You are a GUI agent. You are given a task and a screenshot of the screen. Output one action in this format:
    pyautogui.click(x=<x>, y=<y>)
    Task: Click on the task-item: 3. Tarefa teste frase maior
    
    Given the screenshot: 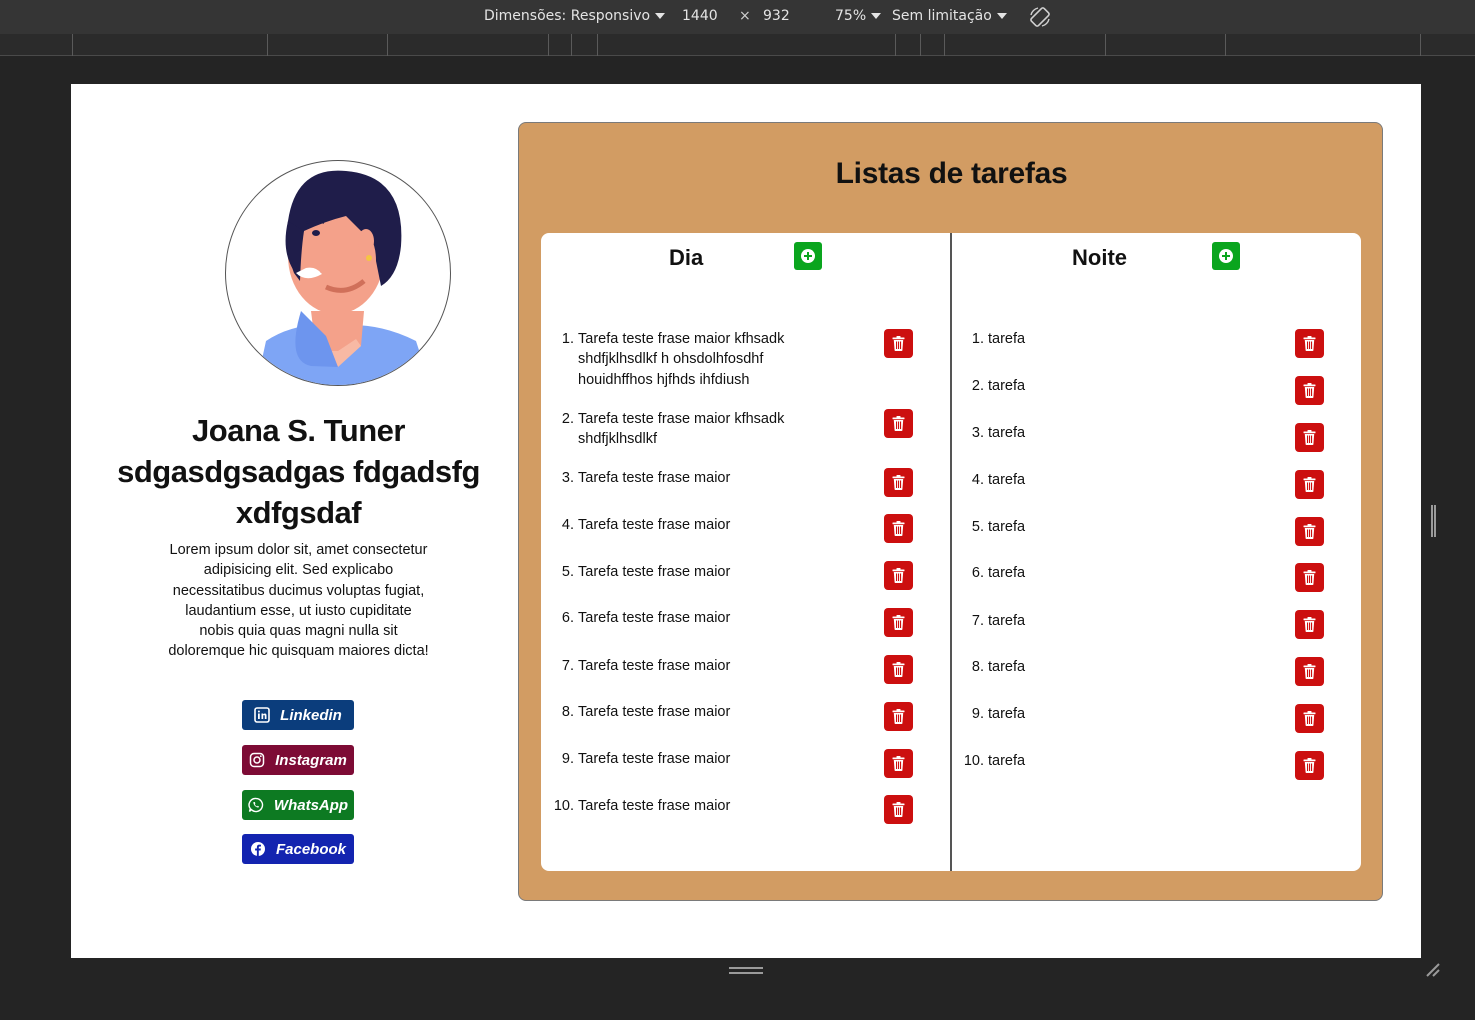 What is the action you would take?
    pyautogui.click(x=692, y=478)
    